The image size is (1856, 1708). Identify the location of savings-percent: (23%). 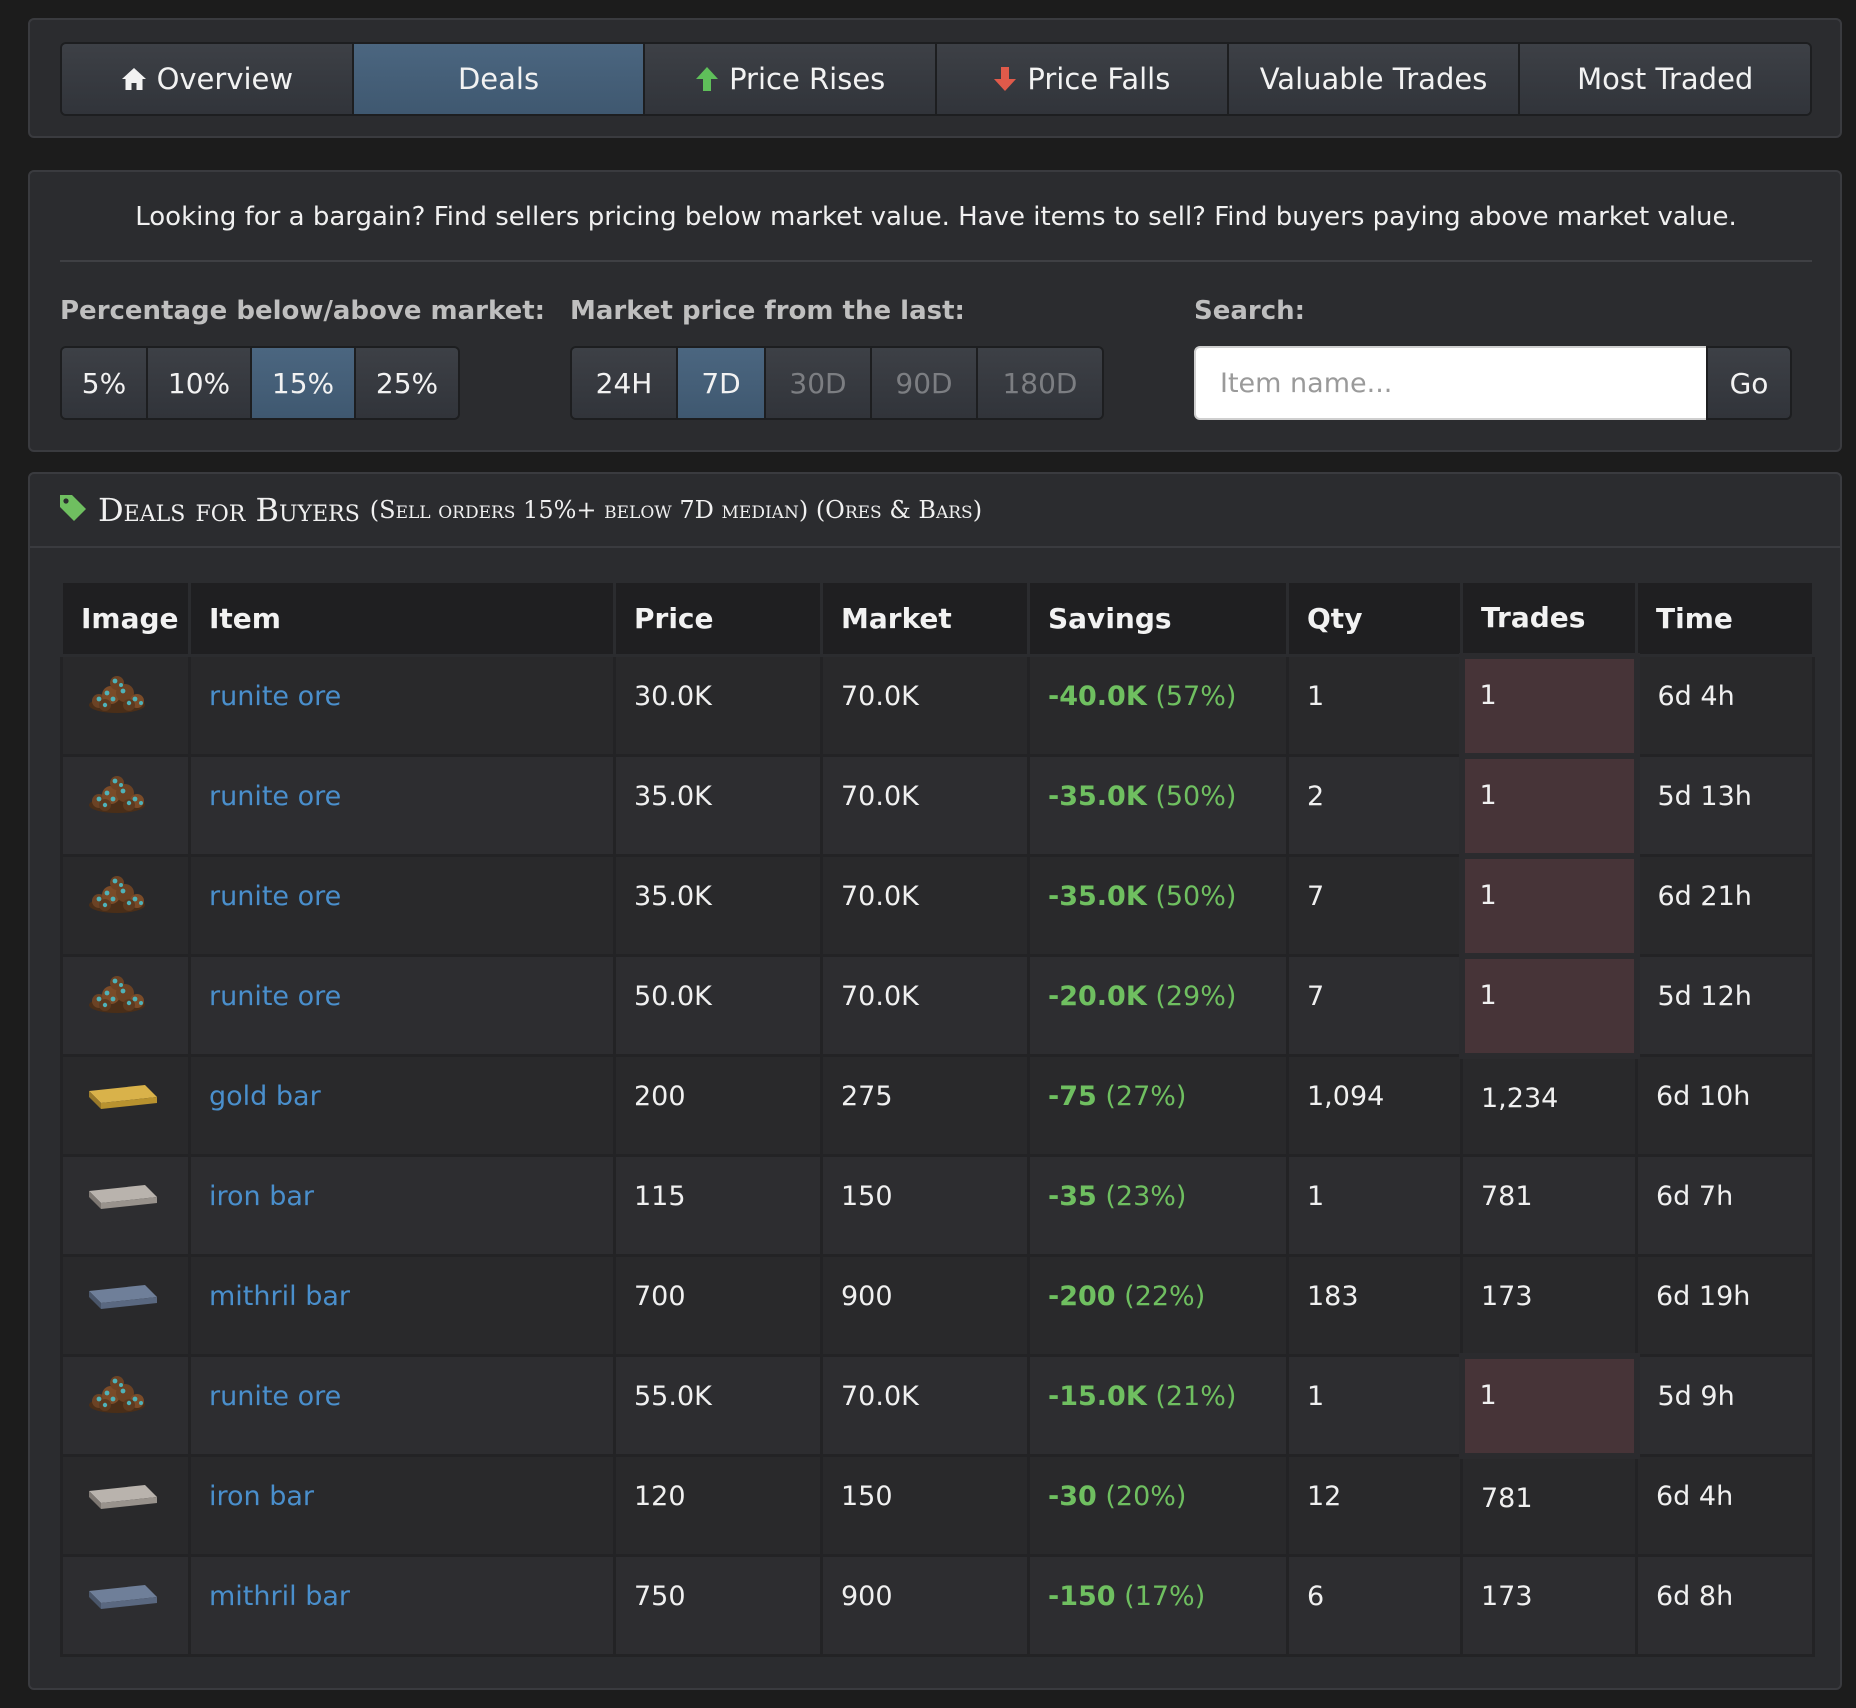
(1146, 1196).